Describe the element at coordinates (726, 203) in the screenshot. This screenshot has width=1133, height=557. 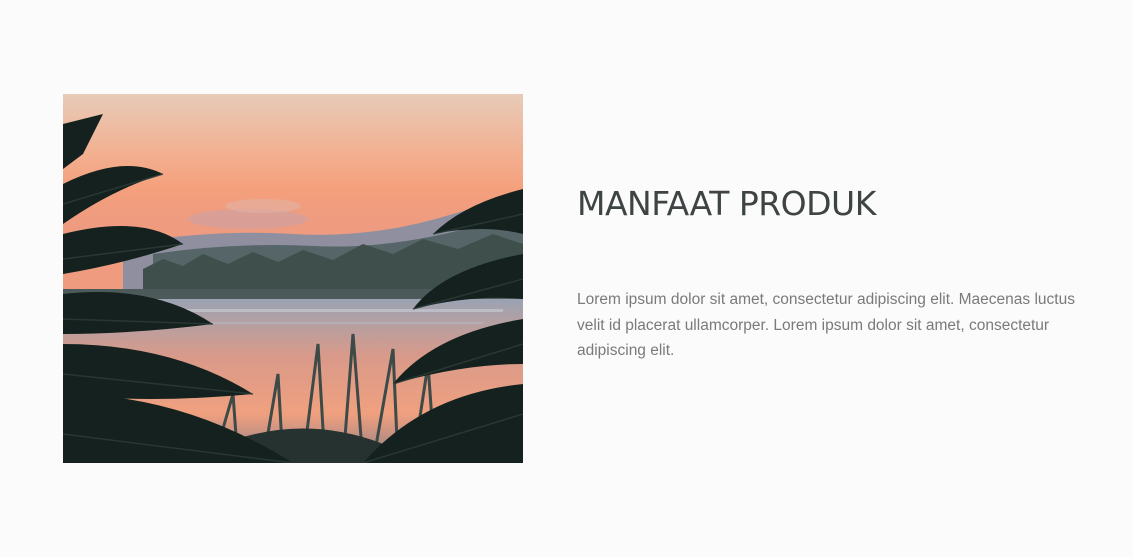
I see `section-title: MANFAAT PRODUK` at that location.